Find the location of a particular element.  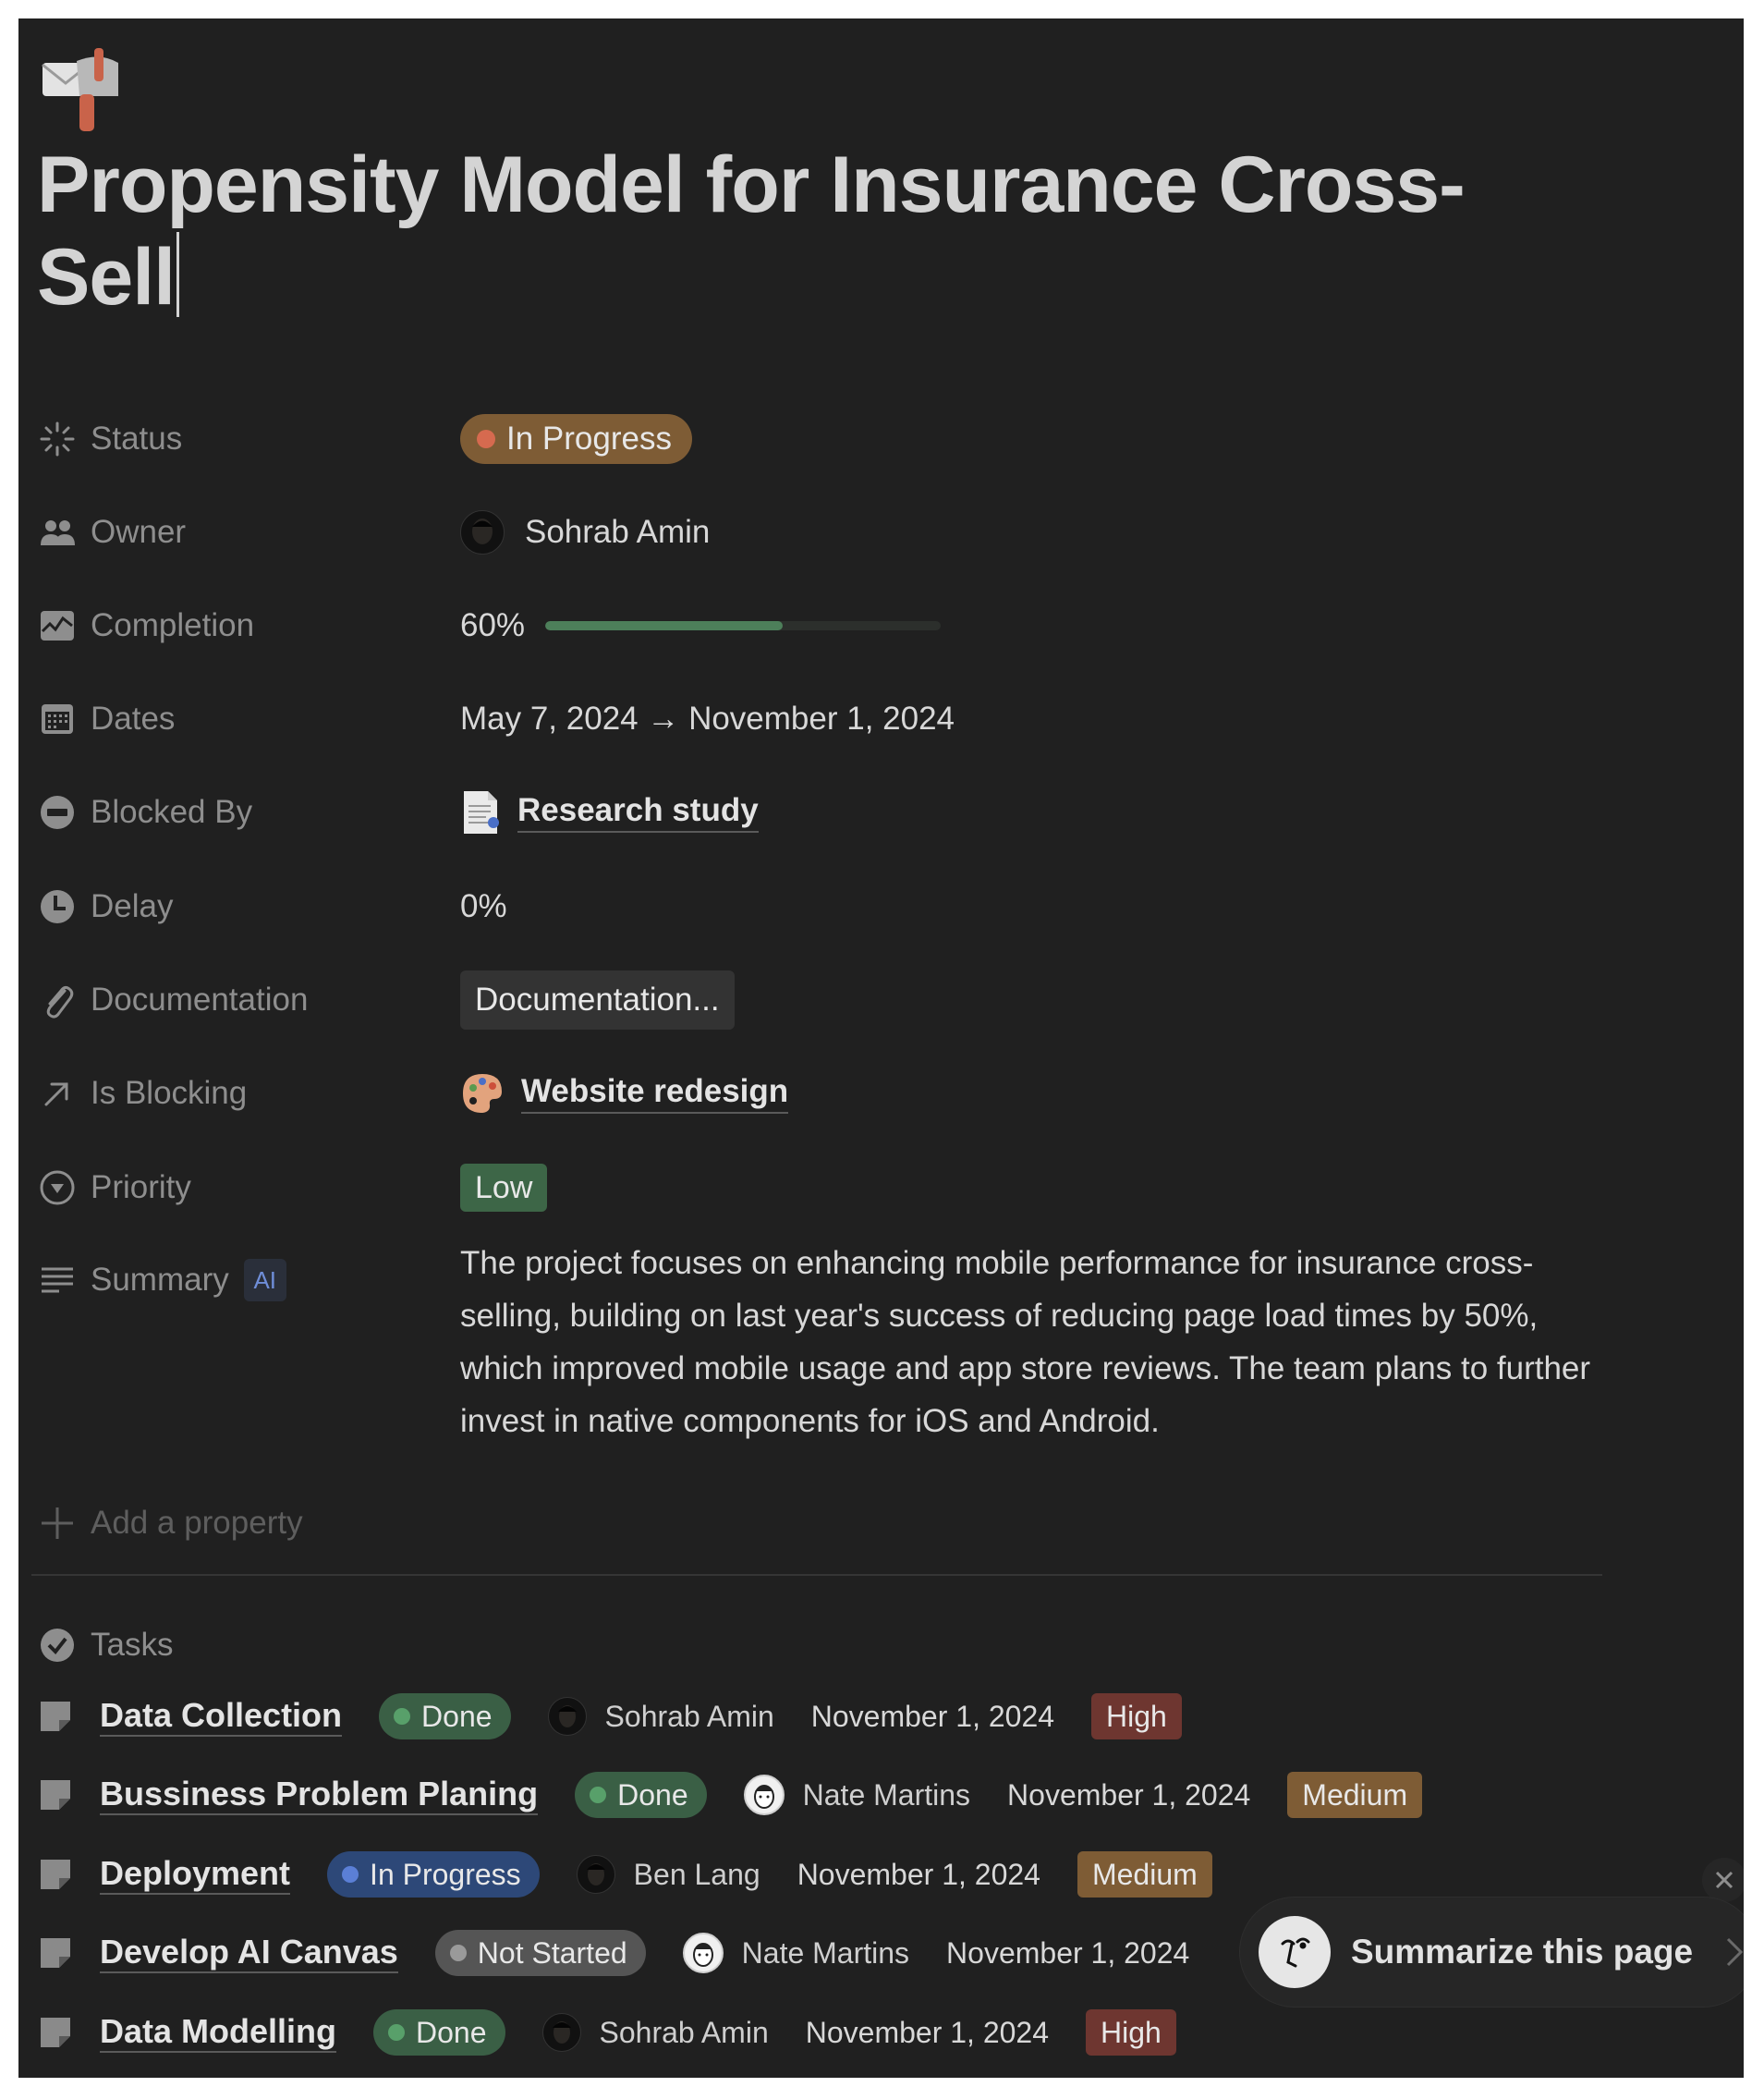

property-priority: Priority Low is located at coordinates (803, 1187).